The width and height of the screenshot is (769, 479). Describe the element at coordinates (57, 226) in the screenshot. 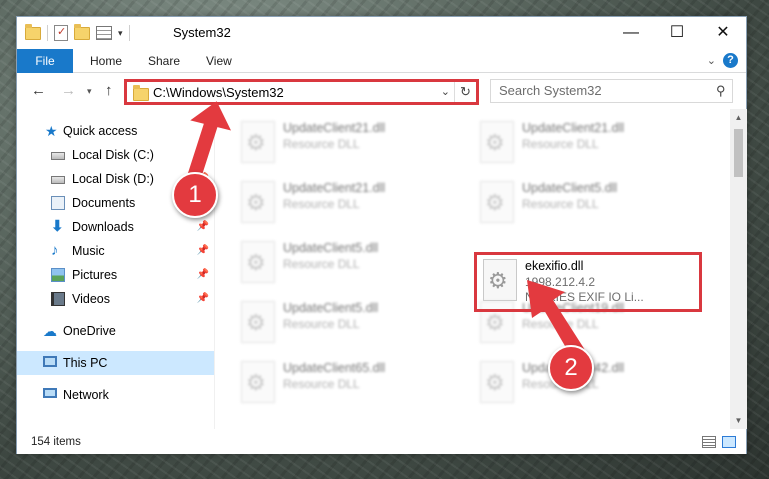

I see `downloads-icon: ⬇` at that location.